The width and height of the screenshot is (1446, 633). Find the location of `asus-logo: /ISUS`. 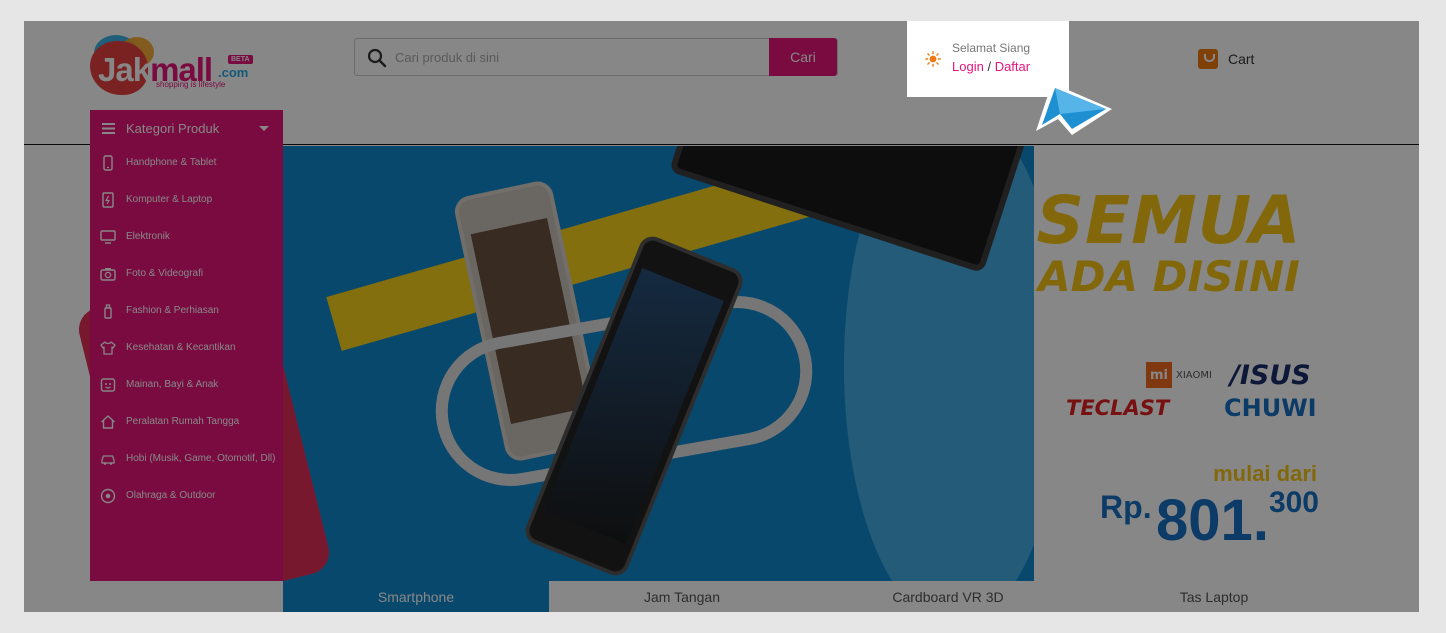

asus-logo: /ISUS is located at coordinates (1270, 375).